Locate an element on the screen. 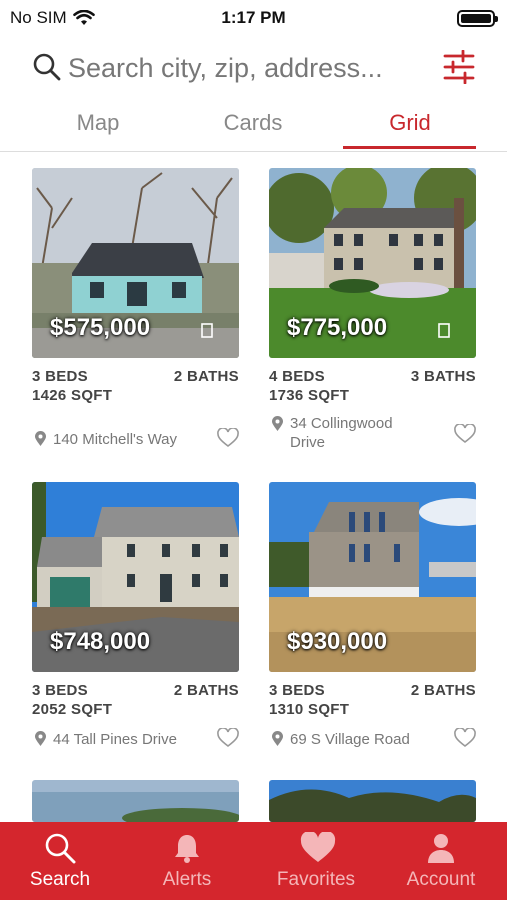 The height and width of the screenshot is (900, 507). listing-baths: 3 BATHS is located at coordinates (443, 376).